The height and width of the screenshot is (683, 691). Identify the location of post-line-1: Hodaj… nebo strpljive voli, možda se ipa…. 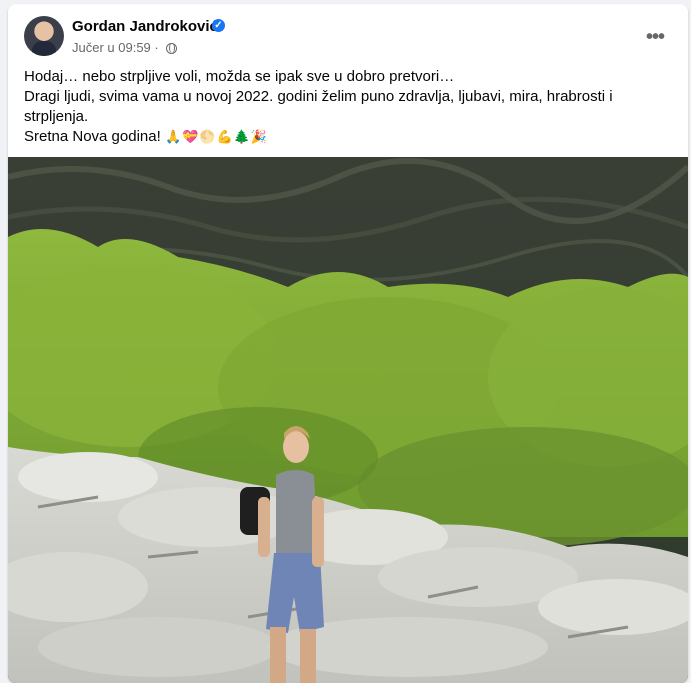
(239, 76).